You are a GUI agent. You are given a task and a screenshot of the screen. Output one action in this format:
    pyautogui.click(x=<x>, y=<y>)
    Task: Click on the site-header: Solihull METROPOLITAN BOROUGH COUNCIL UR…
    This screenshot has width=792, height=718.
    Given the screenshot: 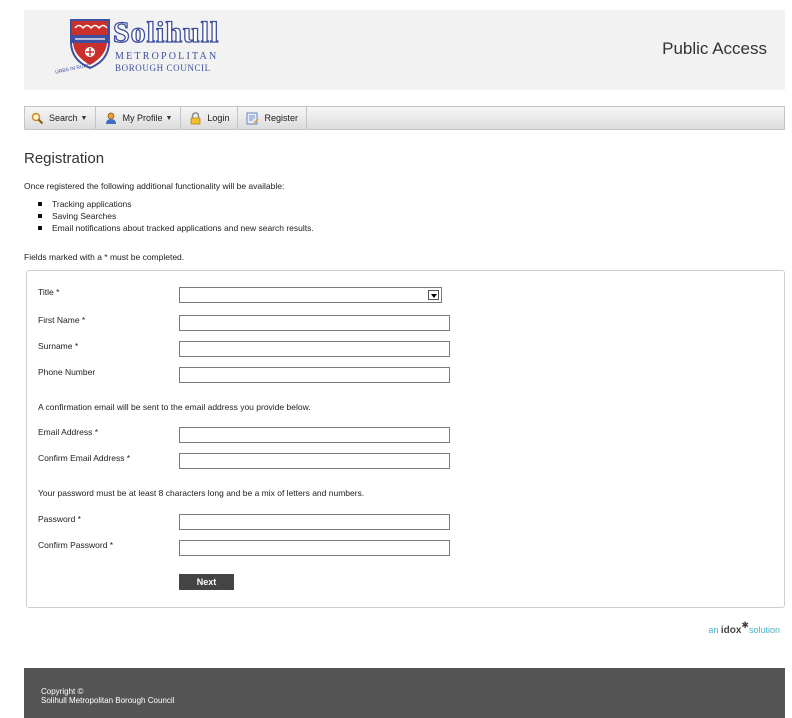 What is the action you would take?
    pyautogui.click(x=404, y=50)
    